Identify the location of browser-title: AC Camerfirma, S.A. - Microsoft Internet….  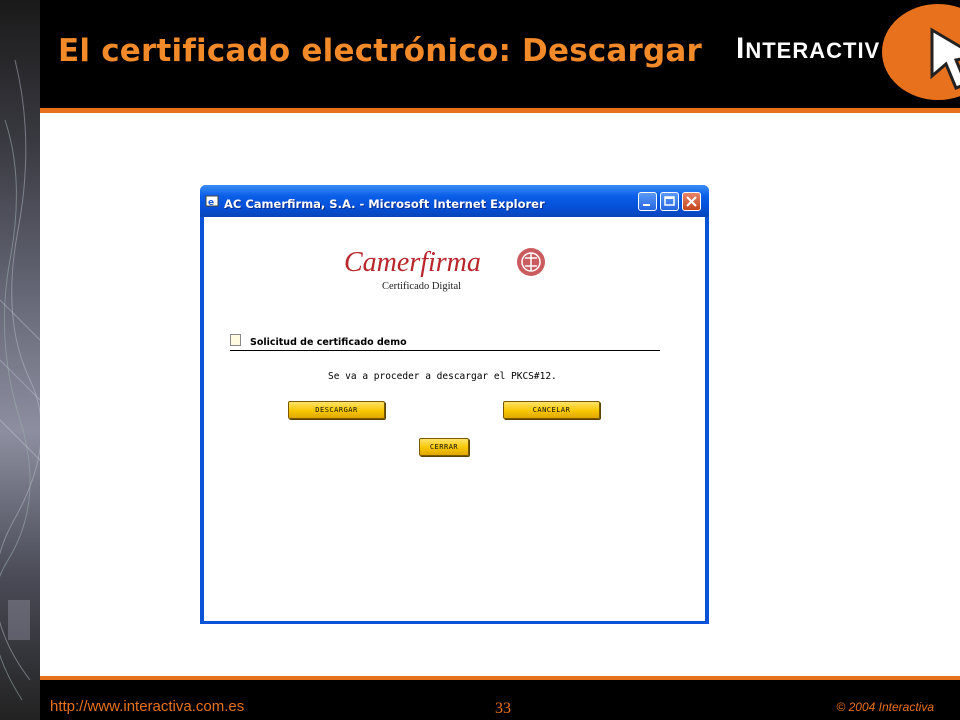
(384, 204).